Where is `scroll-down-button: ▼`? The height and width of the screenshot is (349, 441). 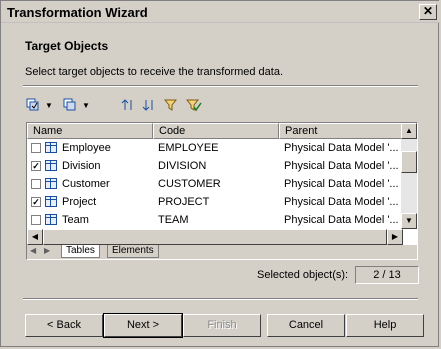
scroll-down-button: ▼ is located at coordinates (409, 221).